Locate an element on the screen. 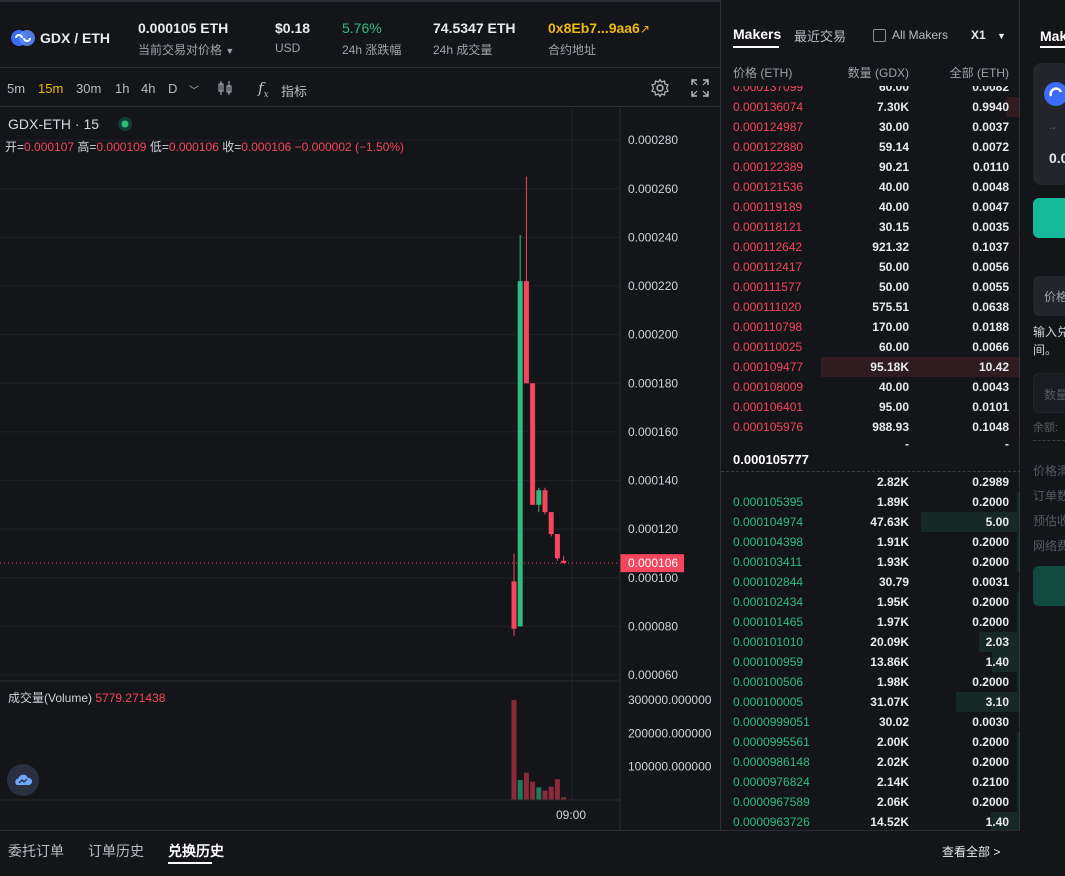  bid-row: 0.000101010 20.09K 2.03 is located at coordinates (871, 642).